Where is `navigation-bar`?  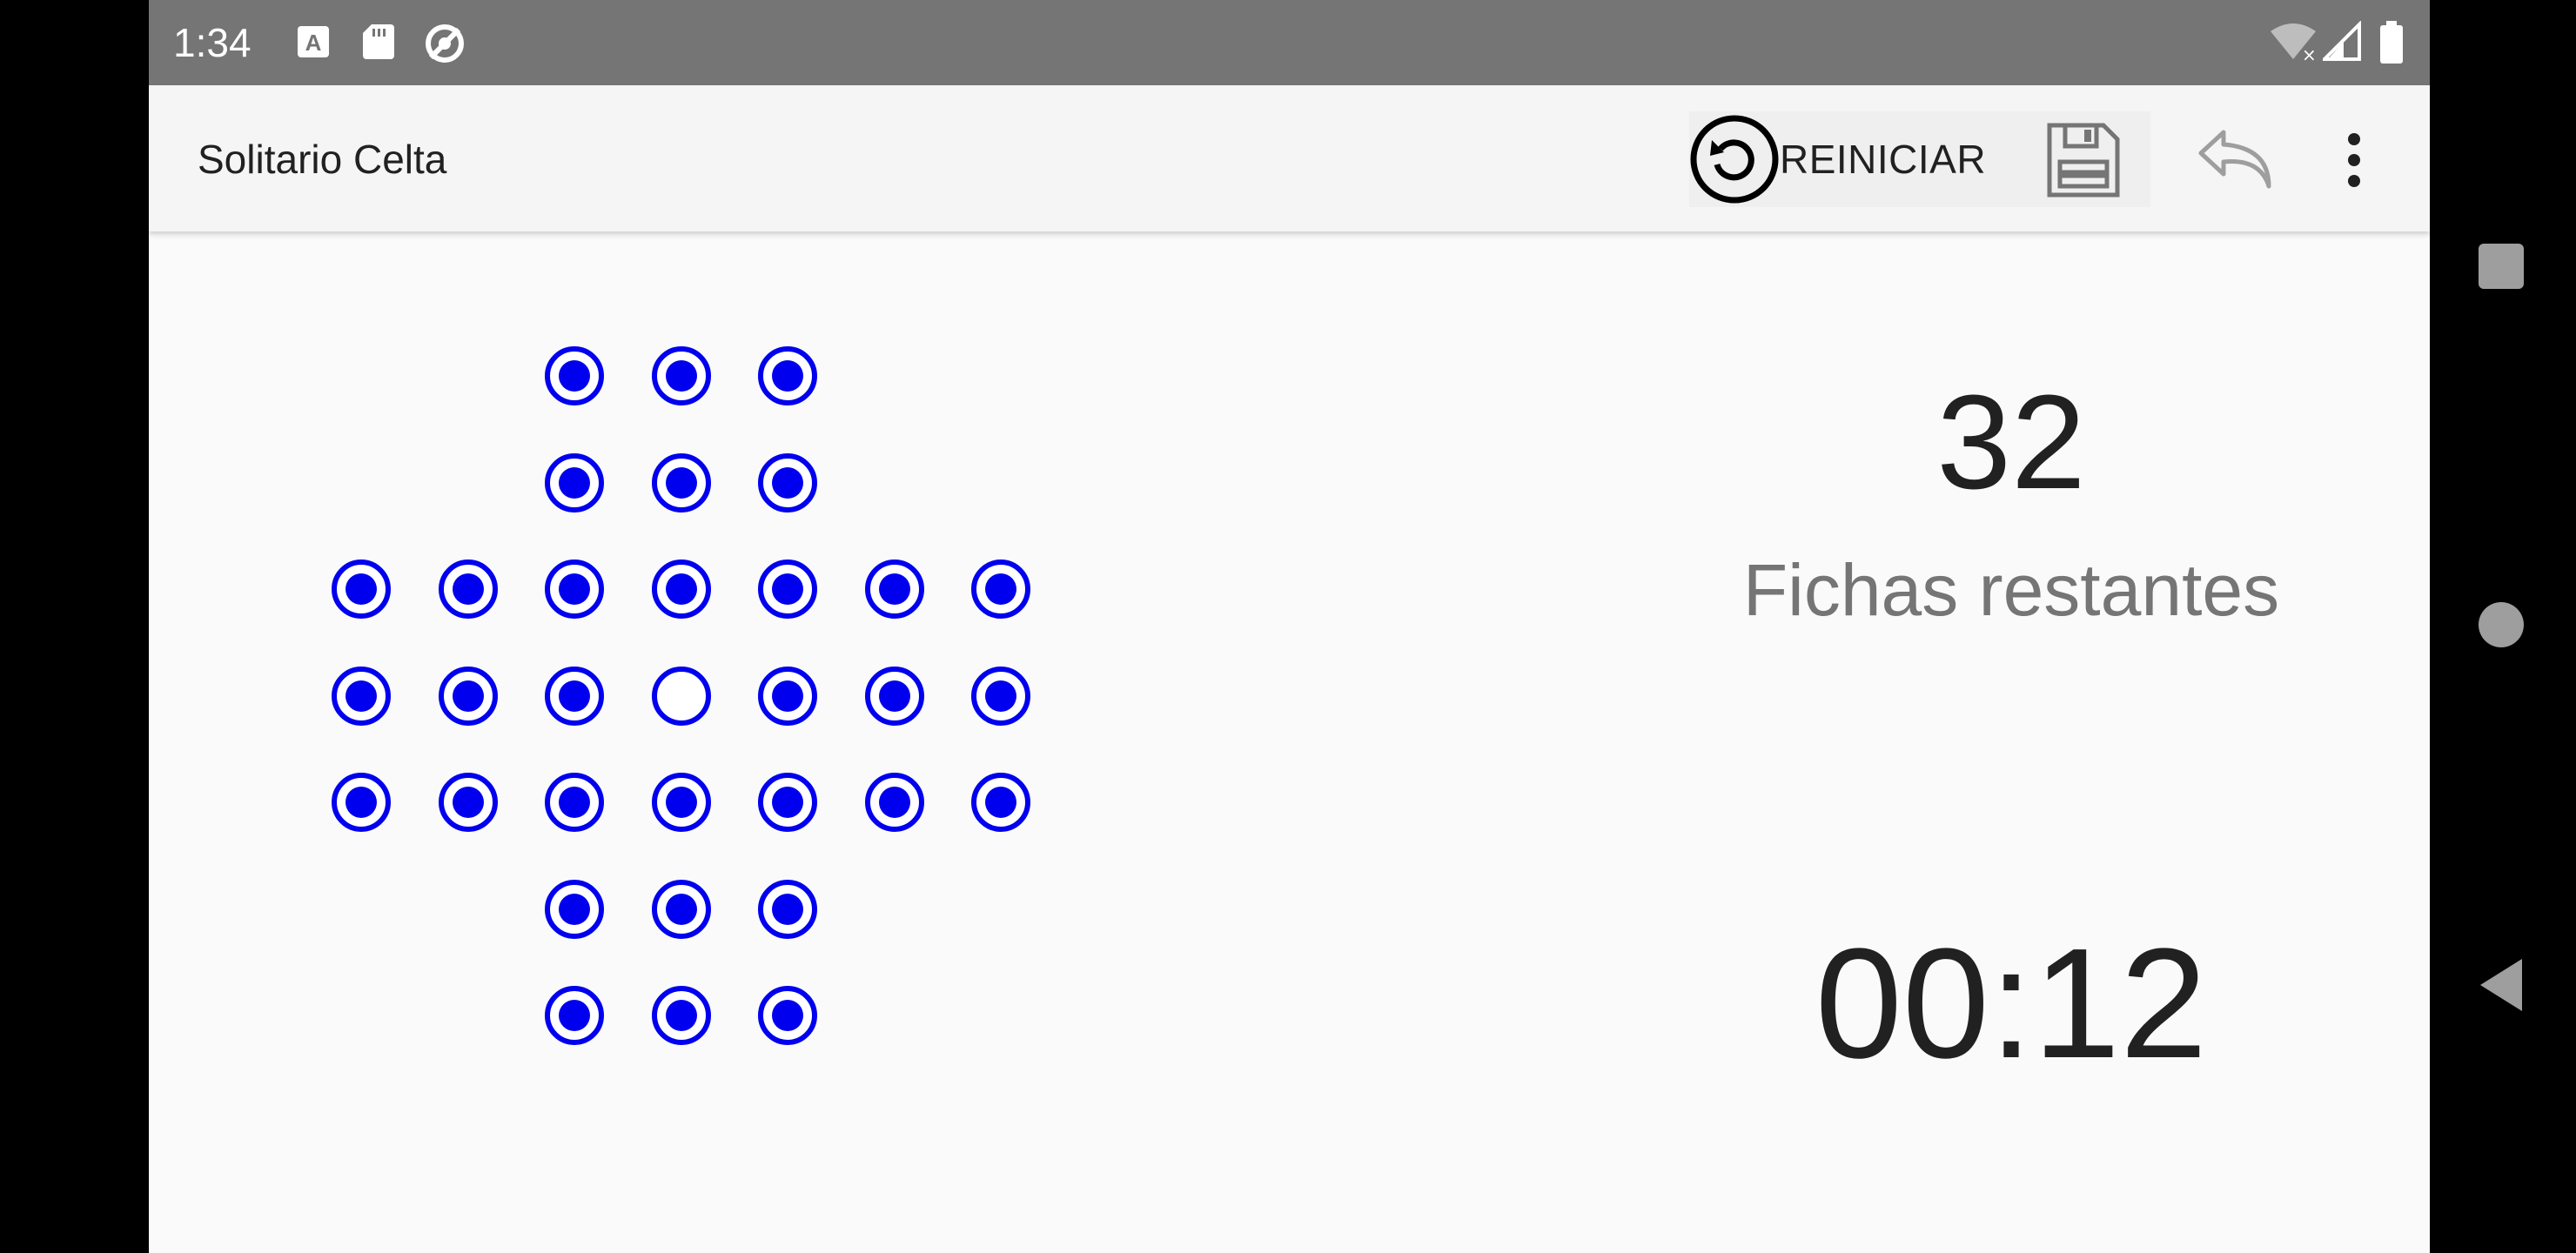
navigation-bar is located at coordinates (2503, 626).